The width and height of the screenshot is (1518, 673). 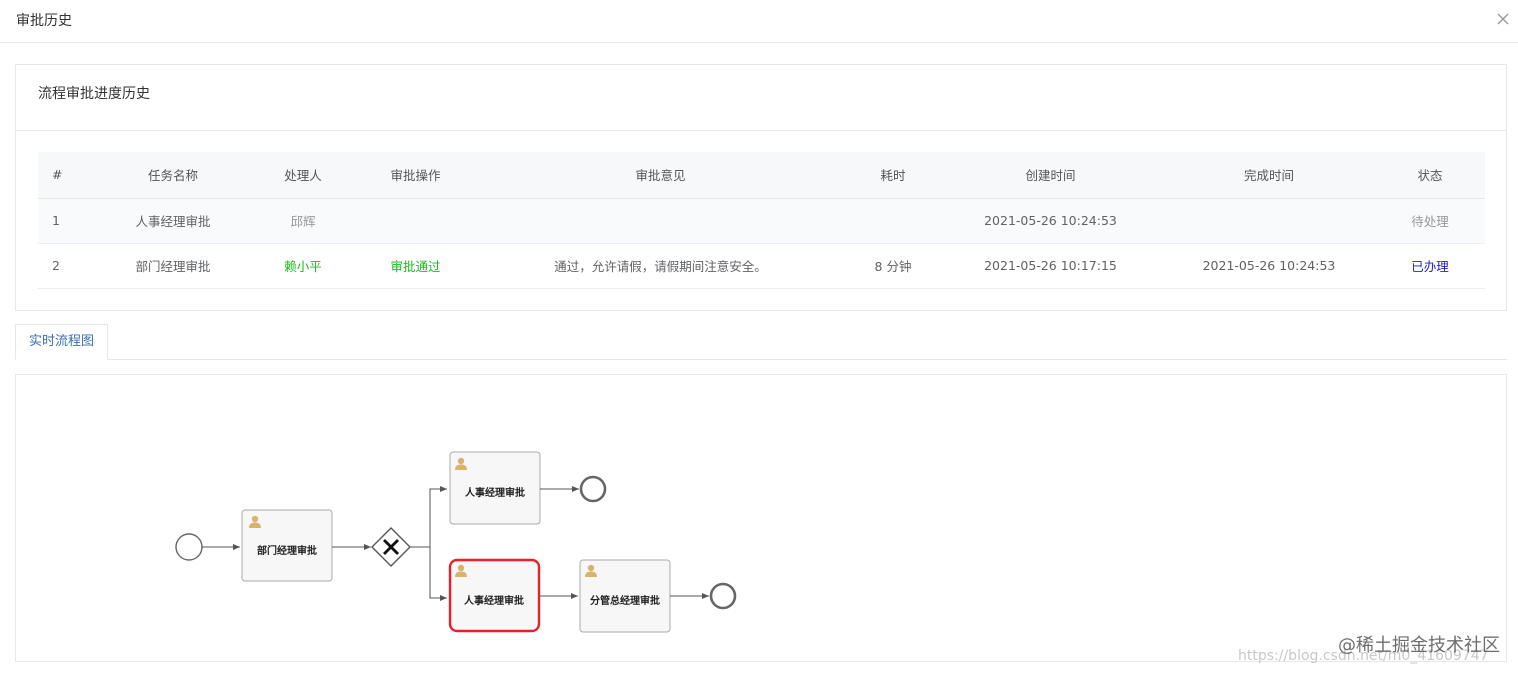 I want to click on cell-index: 2, so click(x=68, y=266).